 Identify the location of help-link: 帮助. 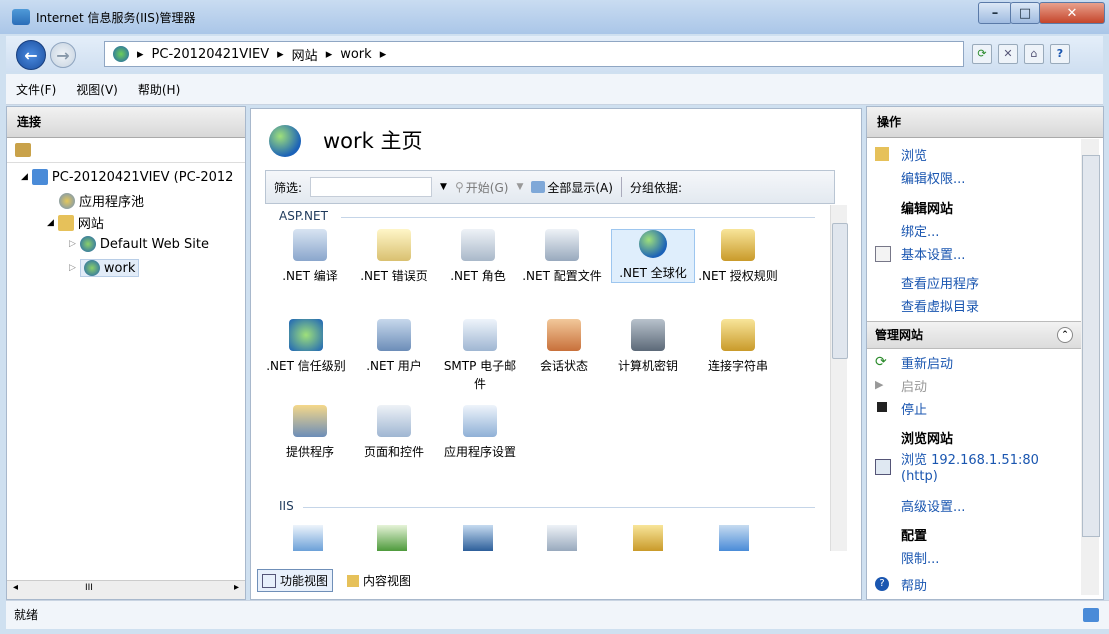
(914, 584).